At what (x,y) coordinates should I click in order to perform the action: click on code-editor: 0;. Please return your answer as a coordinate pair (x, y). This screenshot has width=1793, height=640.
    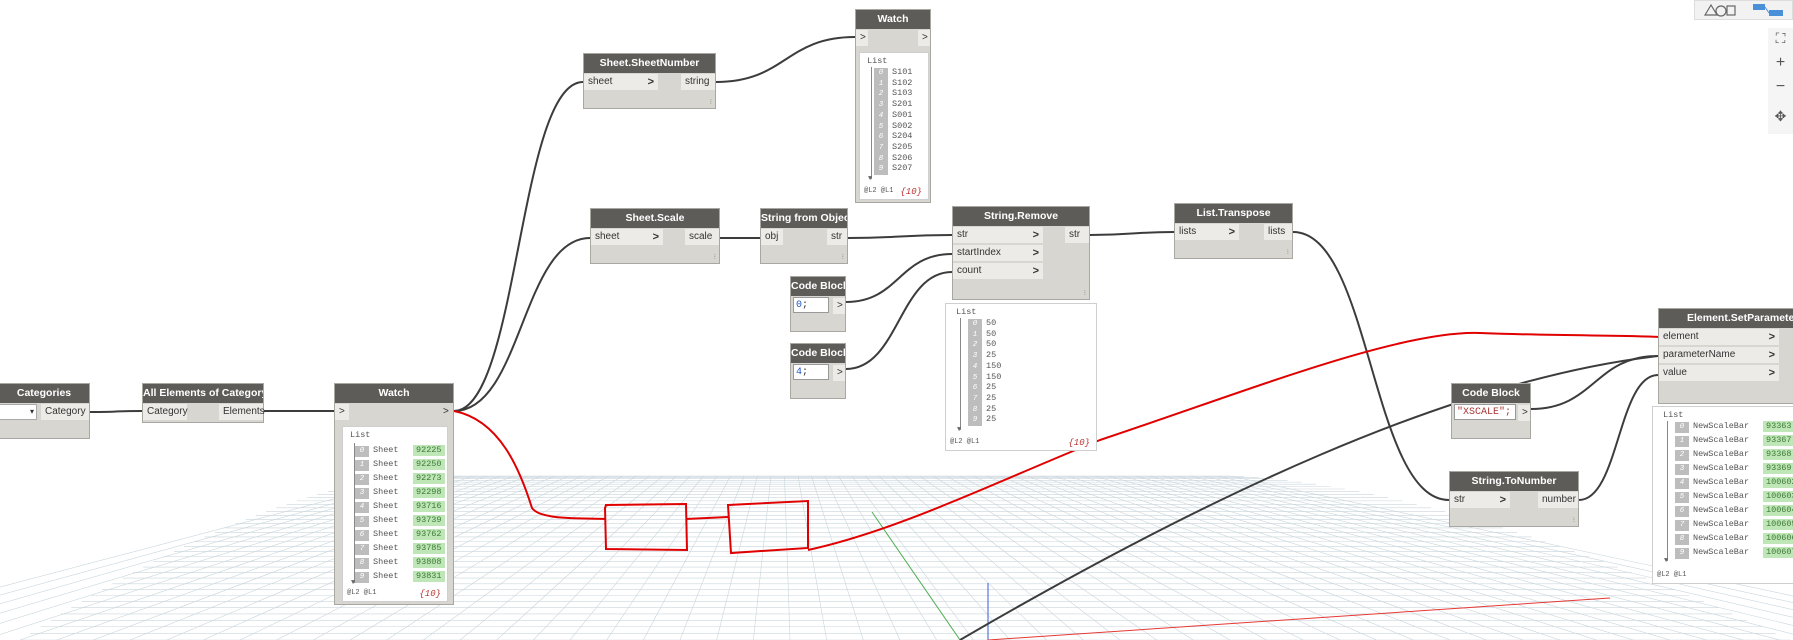
    Looking at the image, I should click on (811, 305).